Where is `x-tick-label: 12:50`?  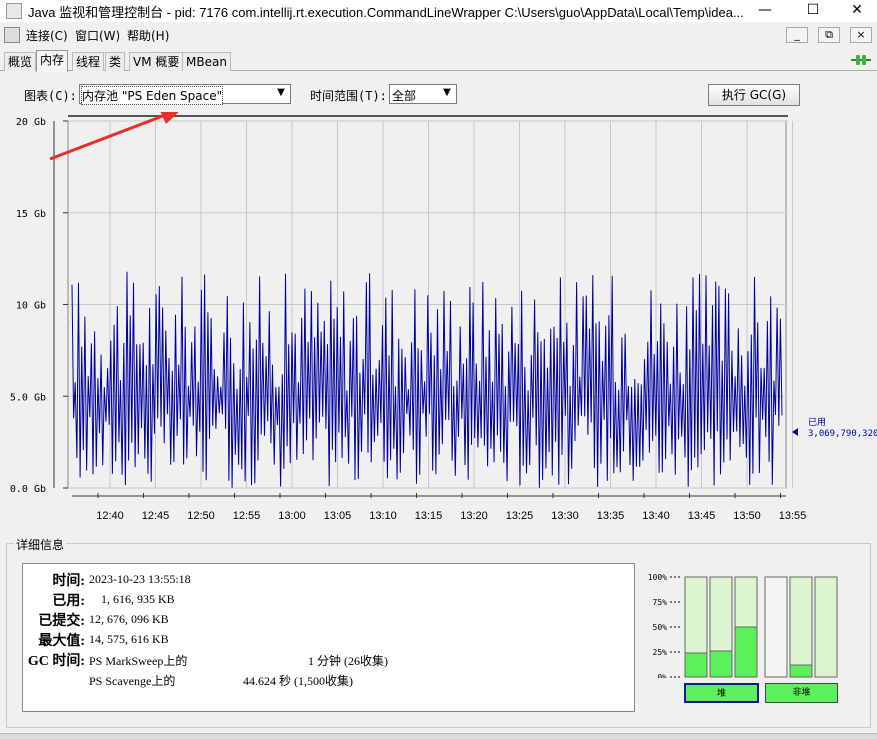 x-tick-label: 12:50 is located at coordinates (201, 516).